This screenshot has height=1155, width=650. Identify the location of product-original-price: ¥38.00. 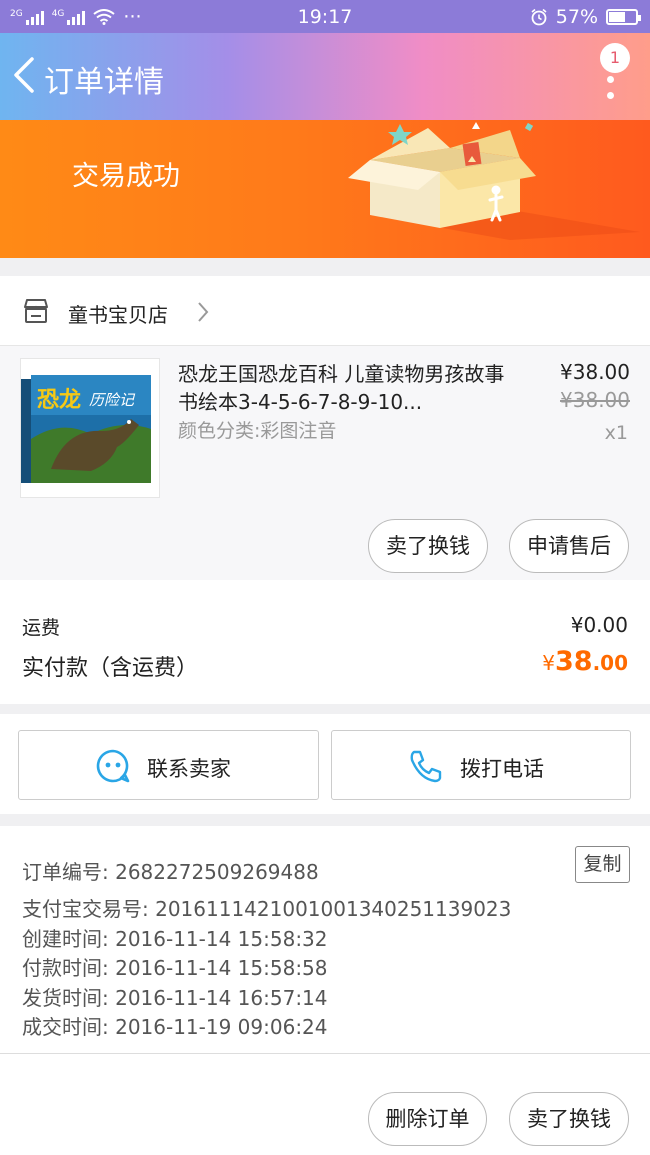
(595, 400).